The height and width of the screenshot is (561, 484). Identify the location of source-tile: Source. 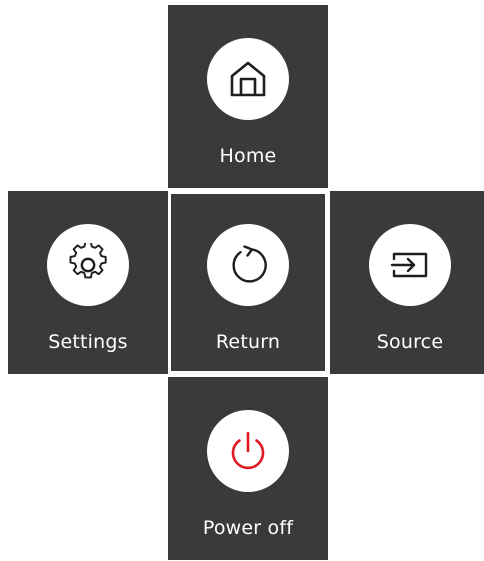
(407, 282).